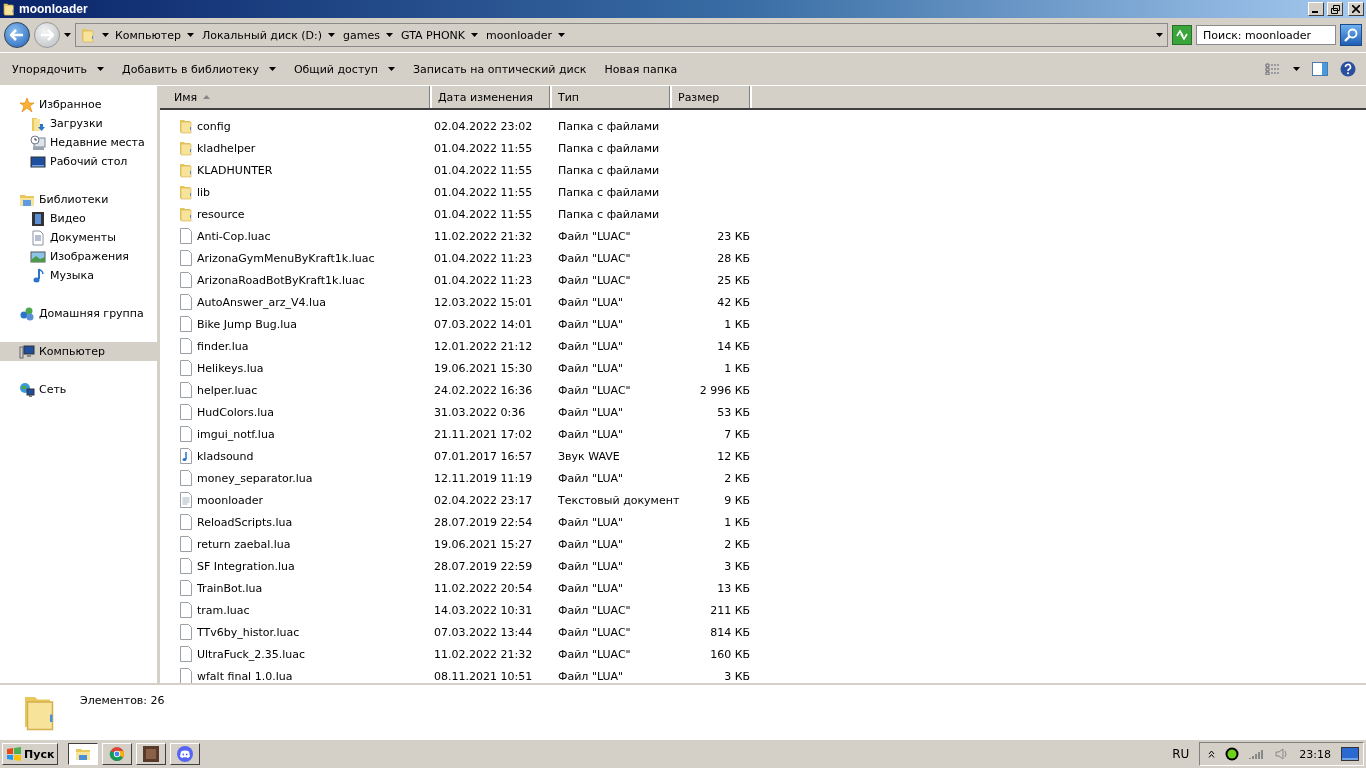  What do you see at coordinates (1212, 754) in the screenshot?
I see `chevron-up-icon` at bounding box center [1212, 754].